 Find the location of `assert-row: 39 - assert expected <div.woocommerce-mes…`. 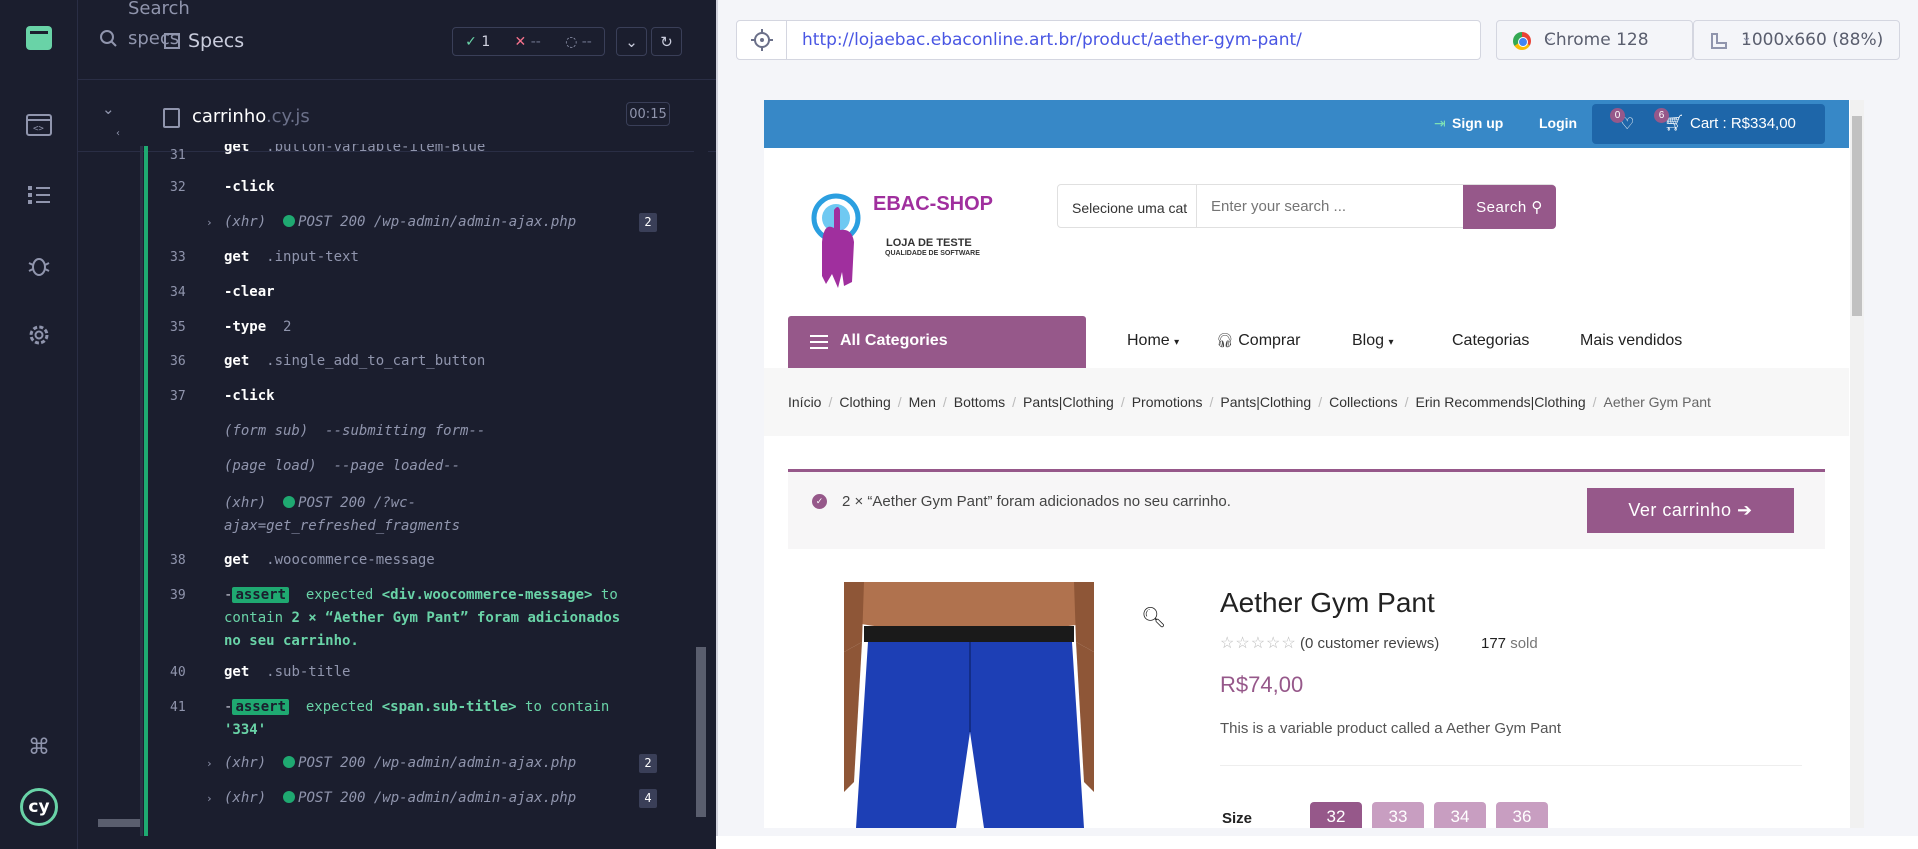

assert-row: 39 - assert expected <div.woocommerce-mes… is located at coordinates (430, 619).